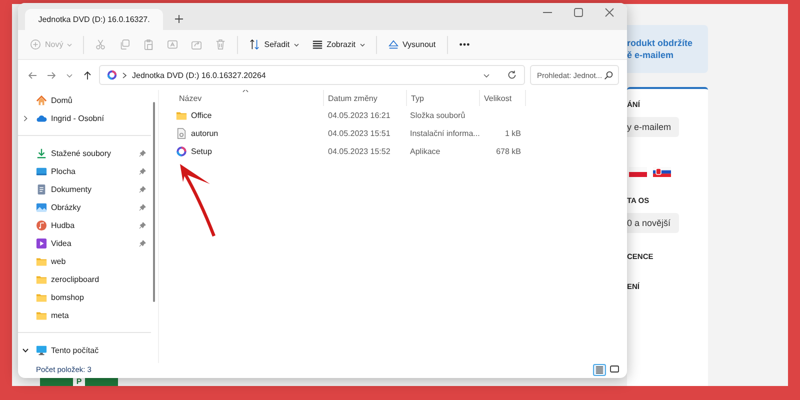 The width and height of the screenshot is (800, 400). I want to click on lines-icon, so click(317, 44).